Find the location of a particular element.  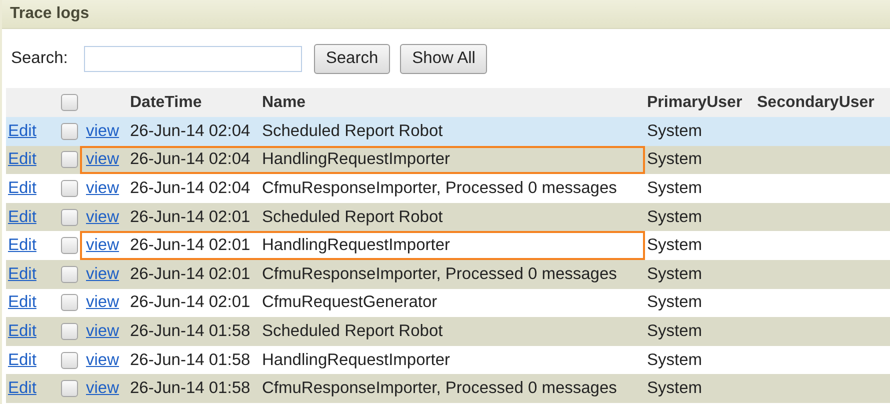

table-row: Edit view 26-Jun-14 02:04 Scheduled Report Robot System is located at coordinates (448, 131).